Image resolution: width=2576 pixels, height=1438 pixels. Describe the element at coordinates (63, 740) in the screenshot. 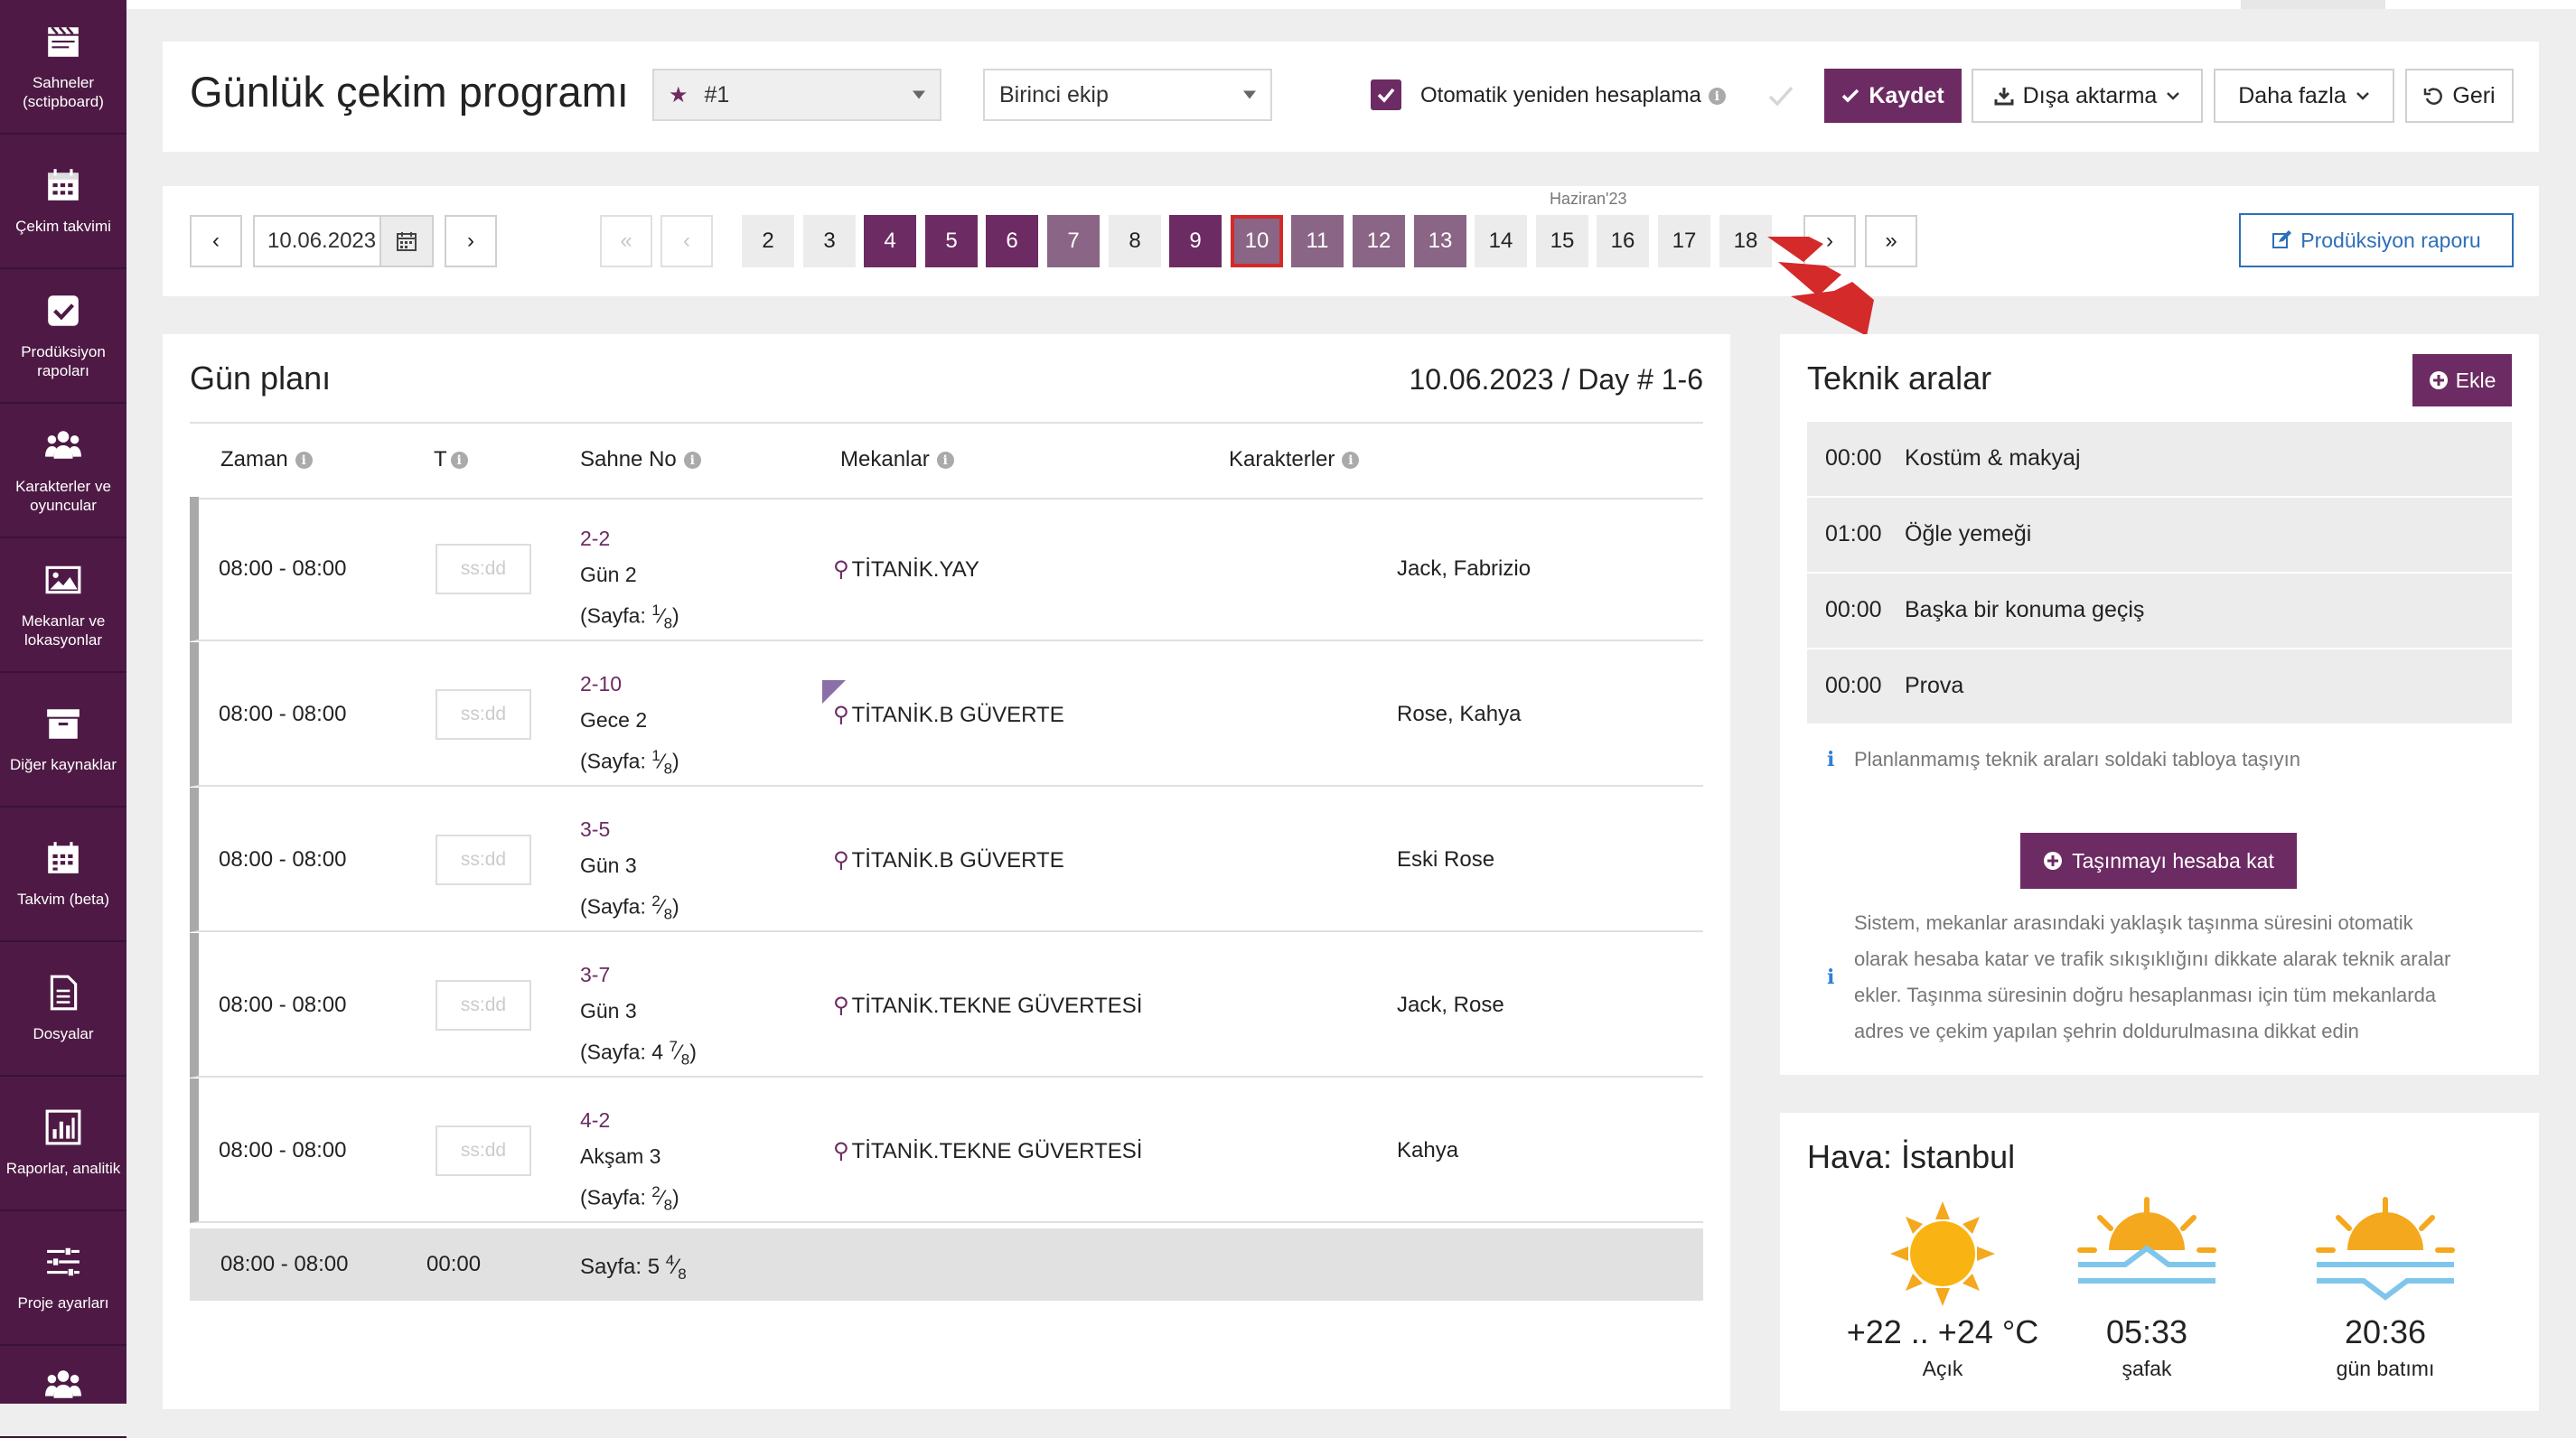

I see `sidebar-item-other-resources: Diğer kaynaklar` at that location.